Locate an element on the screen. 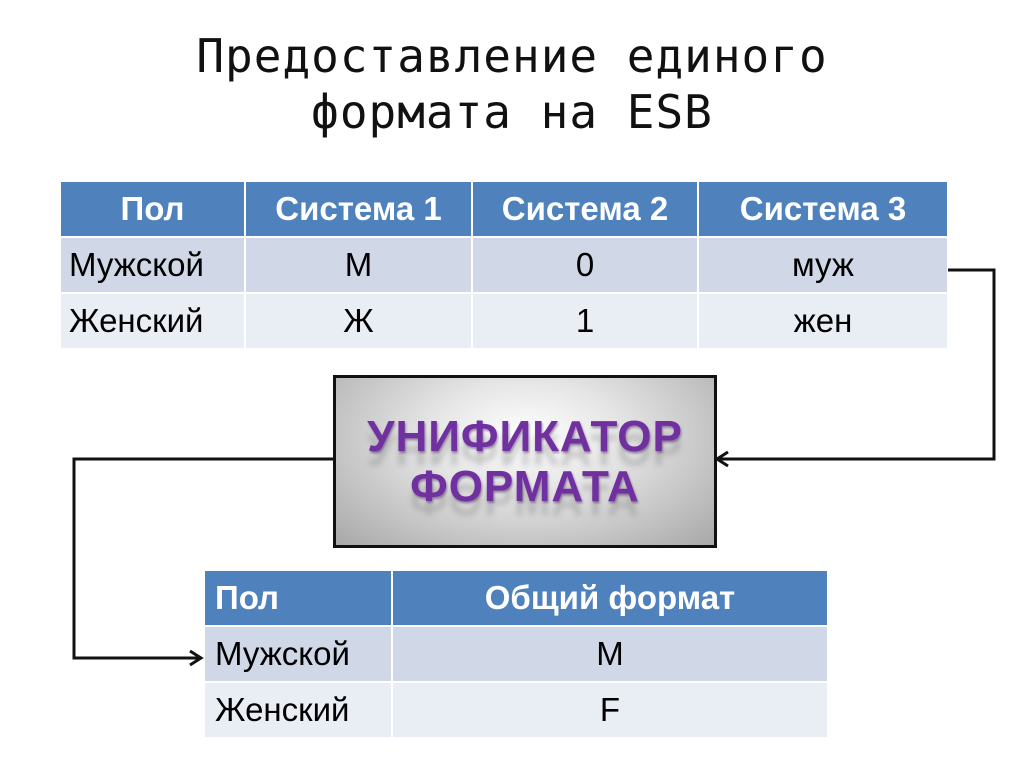 Image resolution: width=1024 pixels, height=767 pixels. unifier-label-line-2: ФОРМАТА is located at coordinates (525, 486).